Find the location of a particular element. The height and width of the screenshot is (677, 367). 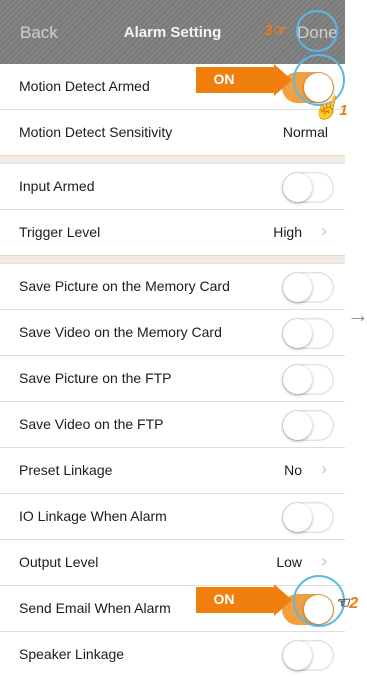

settings-row: Save Video on the Memory Card is located at coordinates (172, 333).